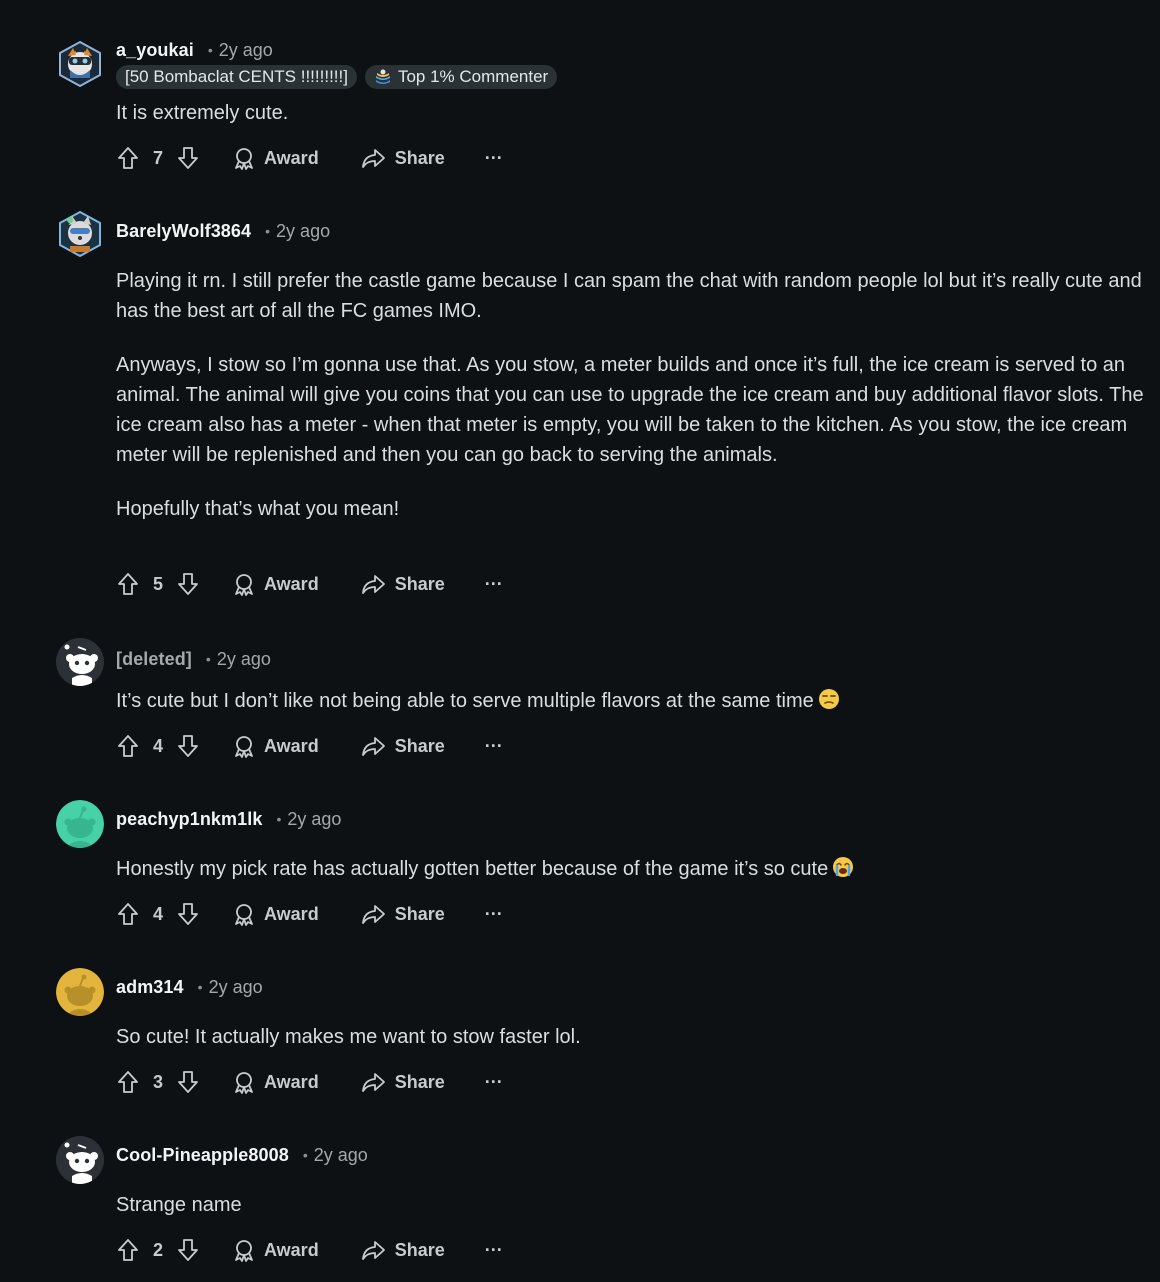 The image size is (1160, 1282). I want to click on vote-score: 4, so click(157, 913).